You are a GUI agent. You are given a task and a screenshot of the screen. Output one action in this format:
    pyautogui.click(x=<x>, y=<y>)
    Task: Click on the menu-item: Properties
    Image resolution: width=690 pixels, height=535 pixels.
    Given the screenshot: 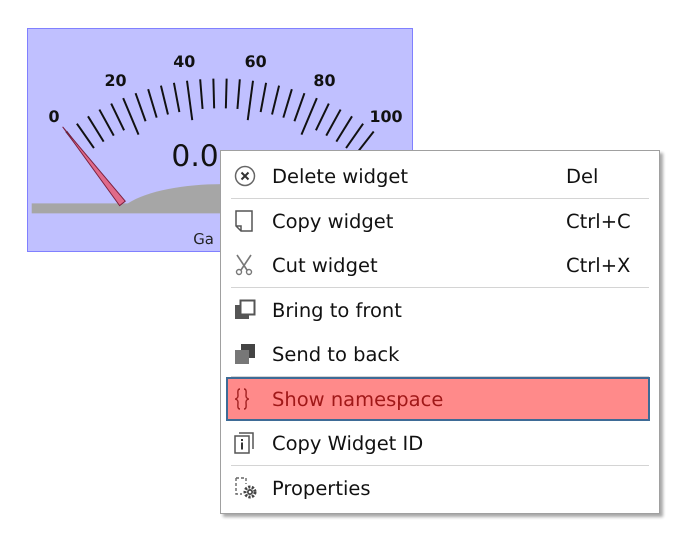 What is the action you would take?
    pyautogui.click(x=438, y=488)
    